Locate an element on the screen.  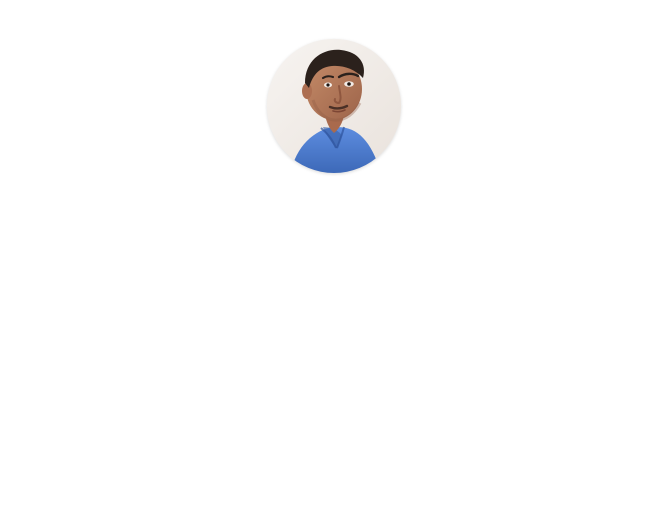
avatar is located at coordinates (334, 106).